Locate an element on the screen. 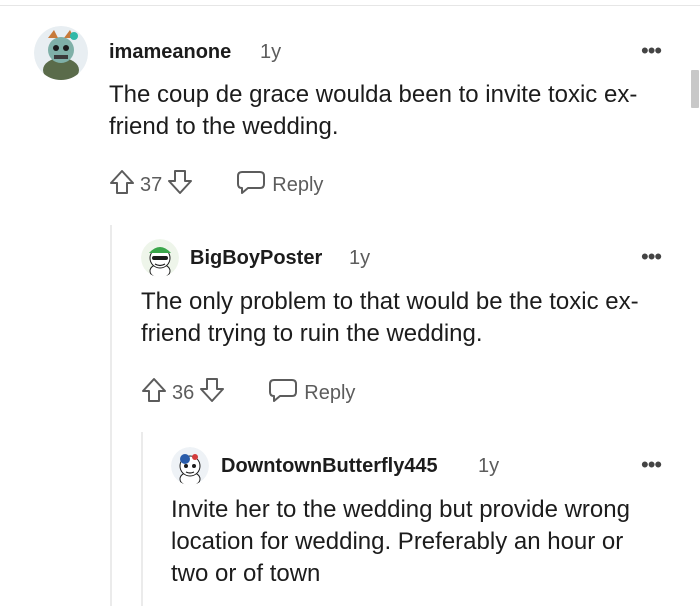  username: imameanone is located at coordinates (170, 52).